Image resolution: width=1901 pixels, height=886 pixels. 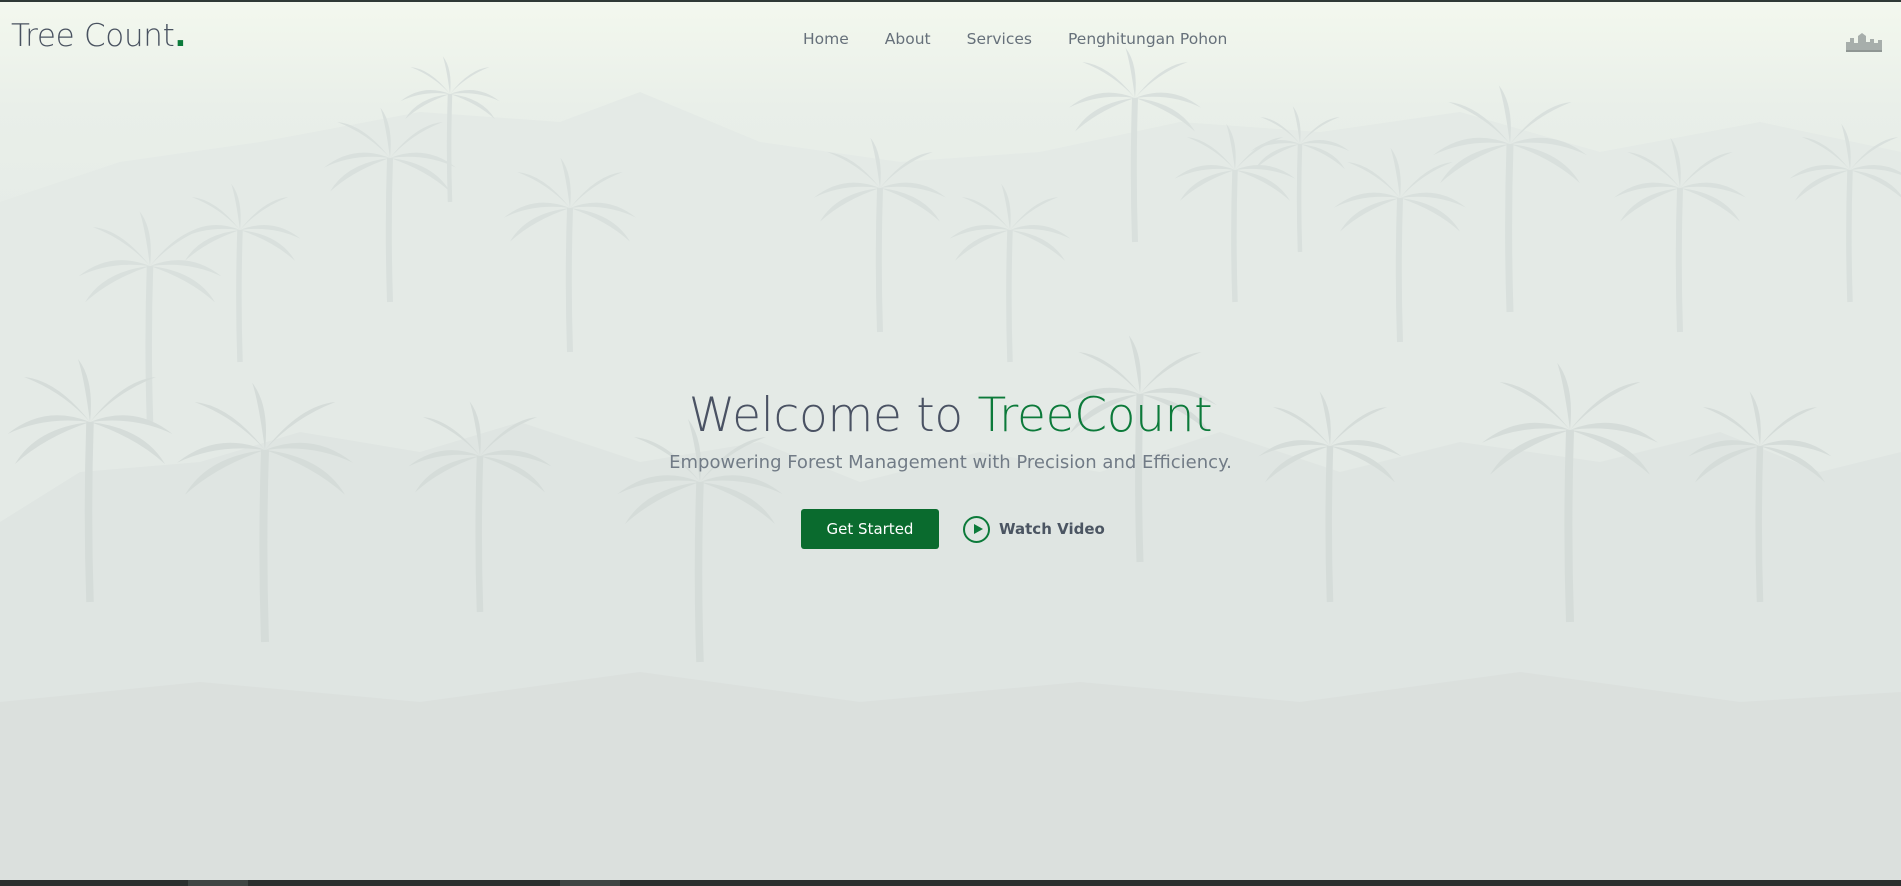 I want to click on watch-video-button: Watch Video, so click(x=1034, y=529).